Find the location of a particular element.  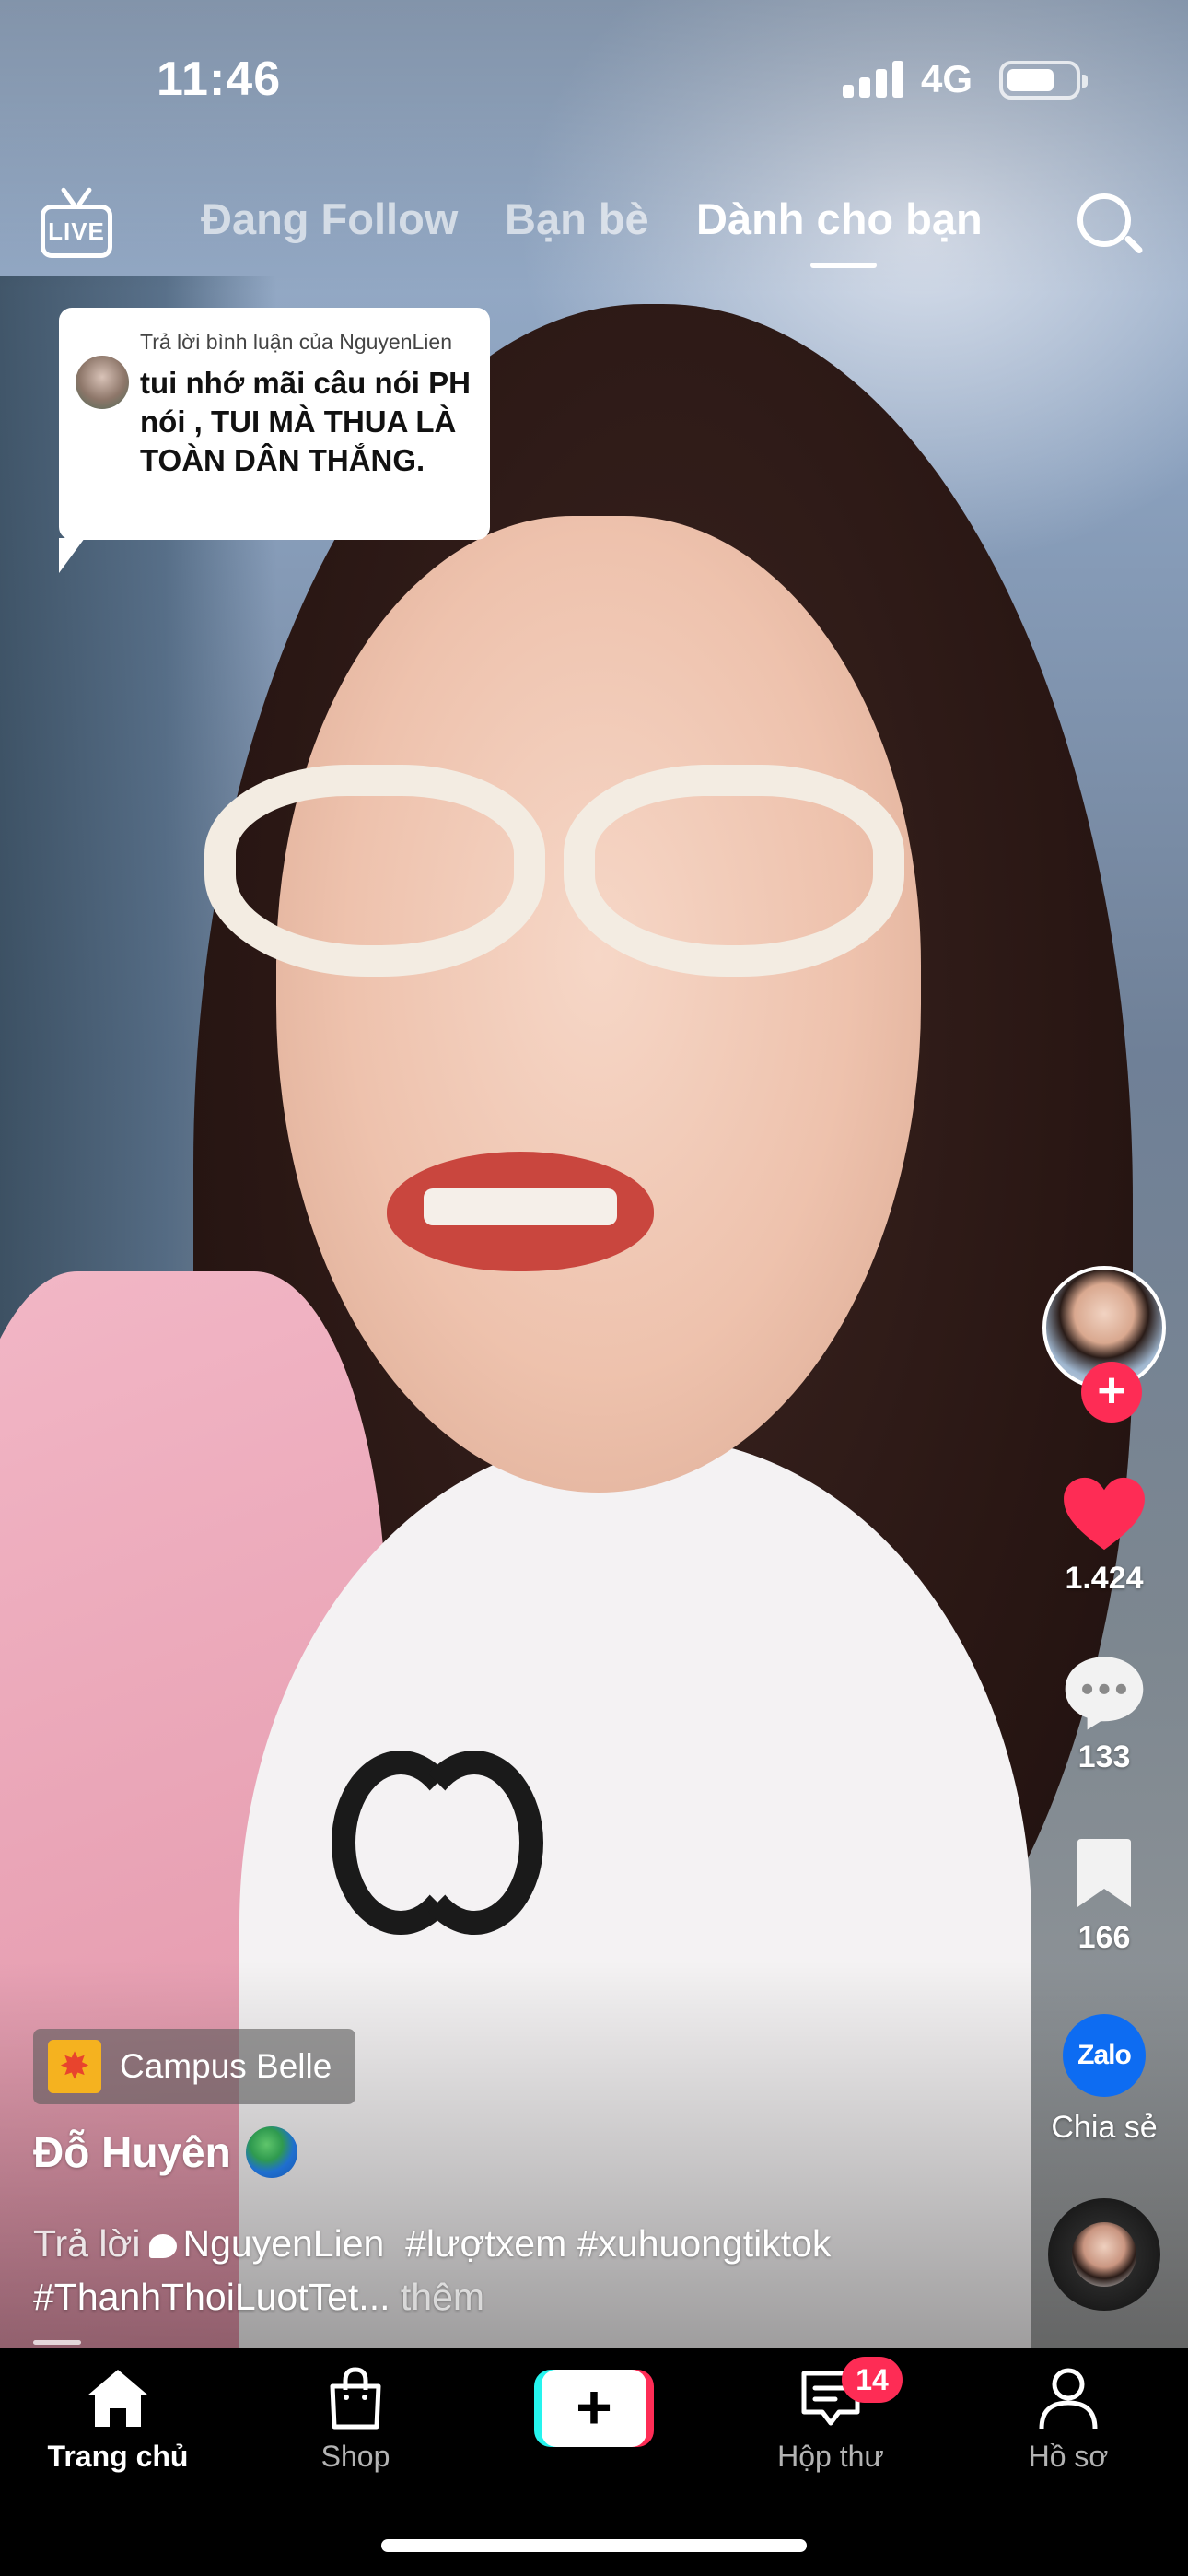

create-post-button: + is located at coordinates (594, 2408).